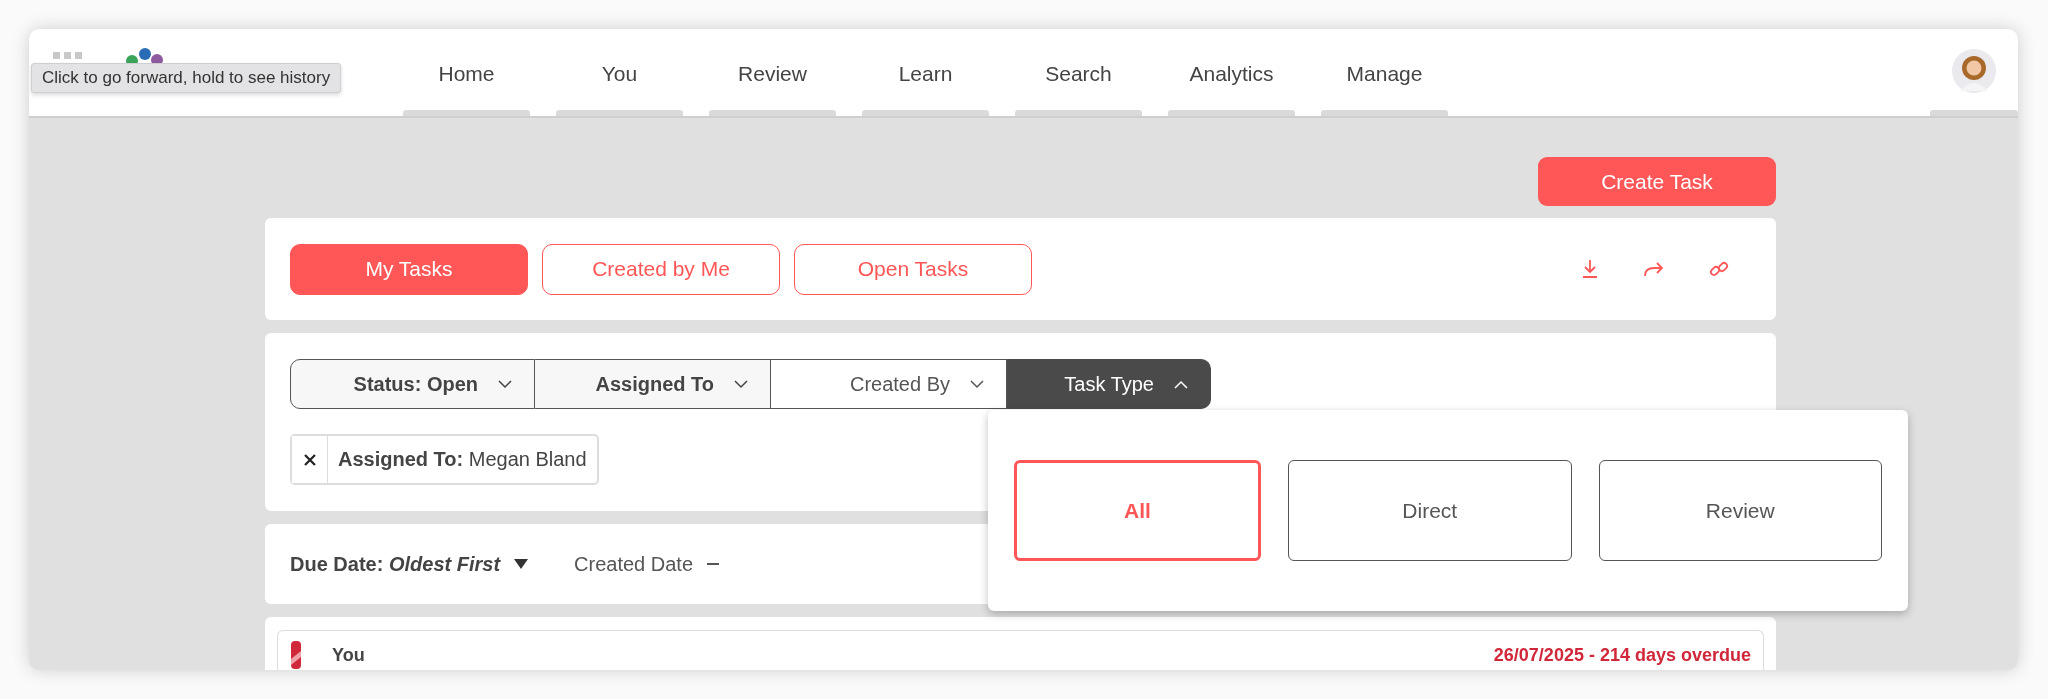 The width and height of the screenshot is (2048, 699). What do you see at coordinates (1109, 384) in the screenshot?
I see `filter-dropdown: Task Type` at bounding box center [1109, 384].